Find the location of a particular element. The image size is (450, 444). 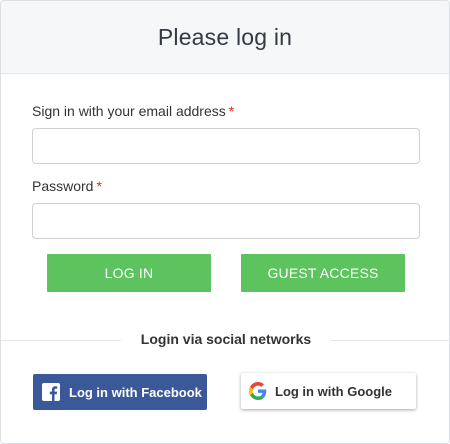

page-title: Please log in is located at coordinates (225, 36).